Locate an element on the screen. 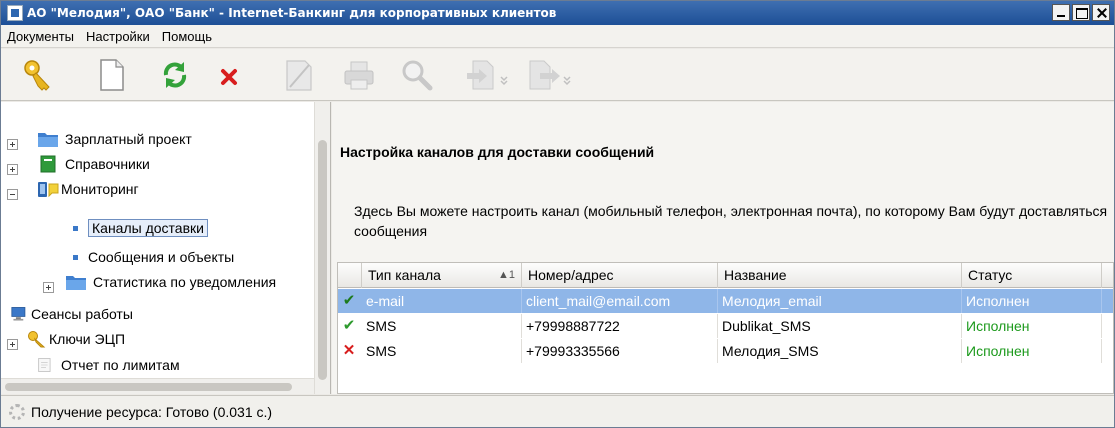  cell-address: +79998887722 is located at coordinates (620, 326).